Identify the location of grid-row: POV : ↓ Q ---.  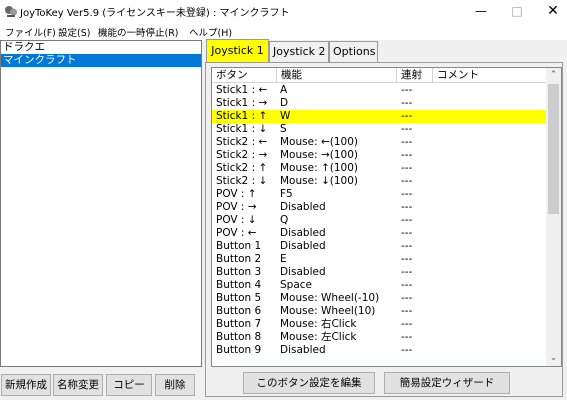
(379, 220).